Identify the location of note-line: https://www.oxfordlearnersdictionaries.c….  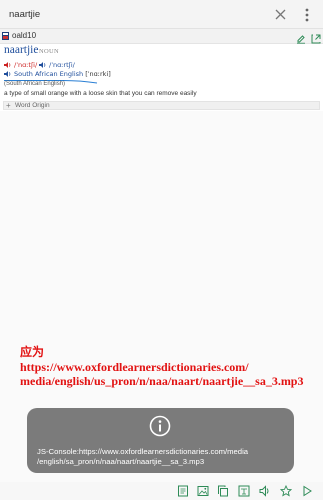
(134, 366).